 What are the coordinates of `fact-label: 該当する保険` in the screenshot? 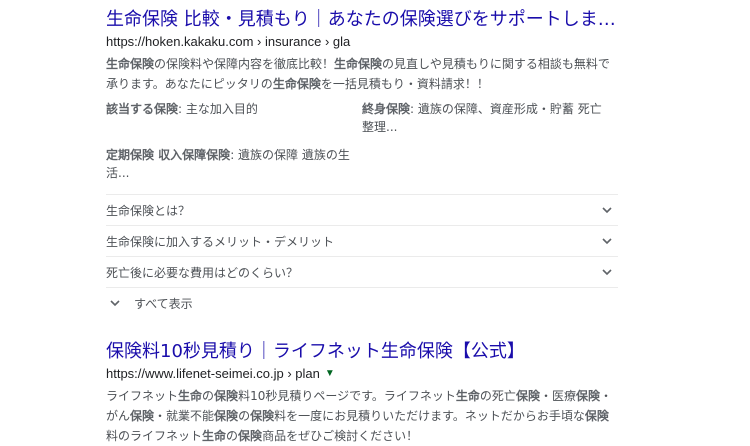 It's located at (142, 109).